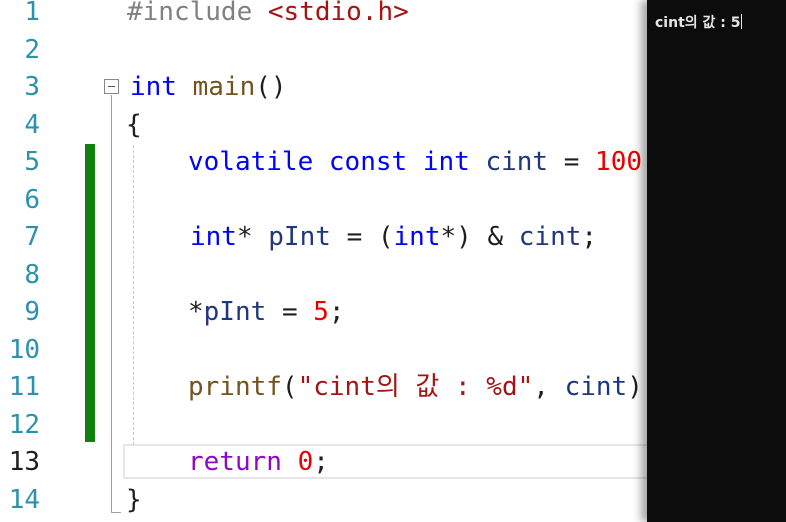  Describe the element at coordinates (456, 237) in the screenshot. I see `cast-close: *)` at that location.